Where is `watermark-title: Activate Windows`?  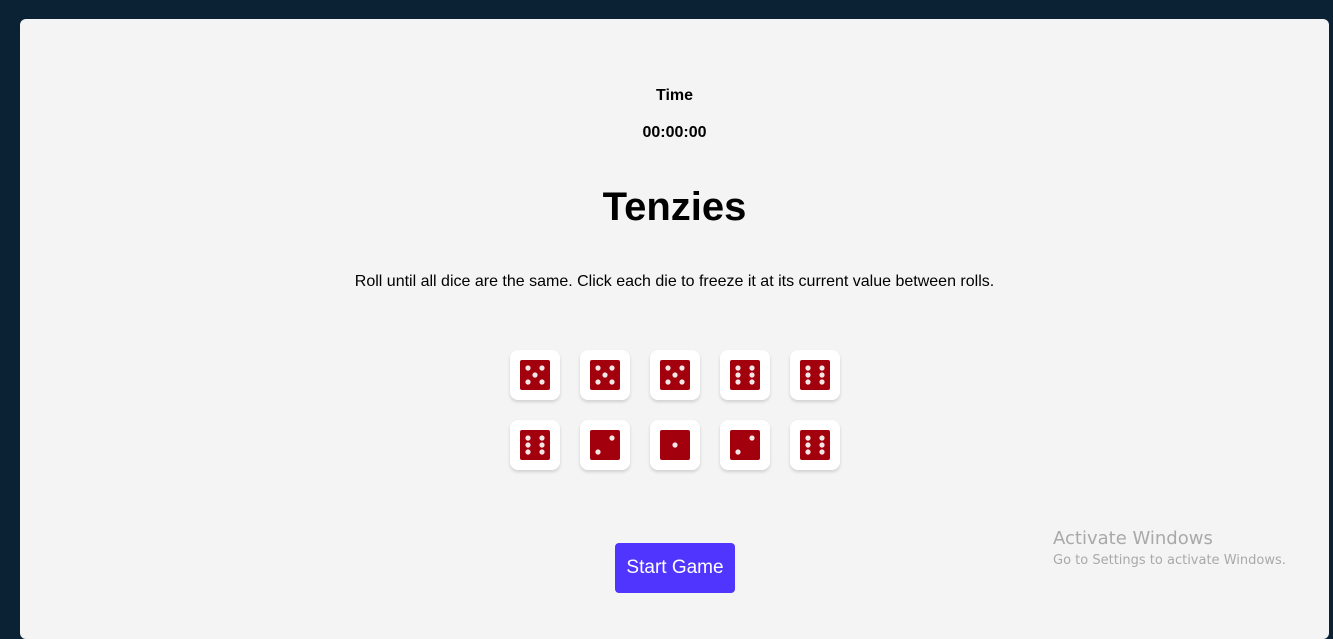
watermark-title: Activate Windows is located at coordinates (1133, 538).